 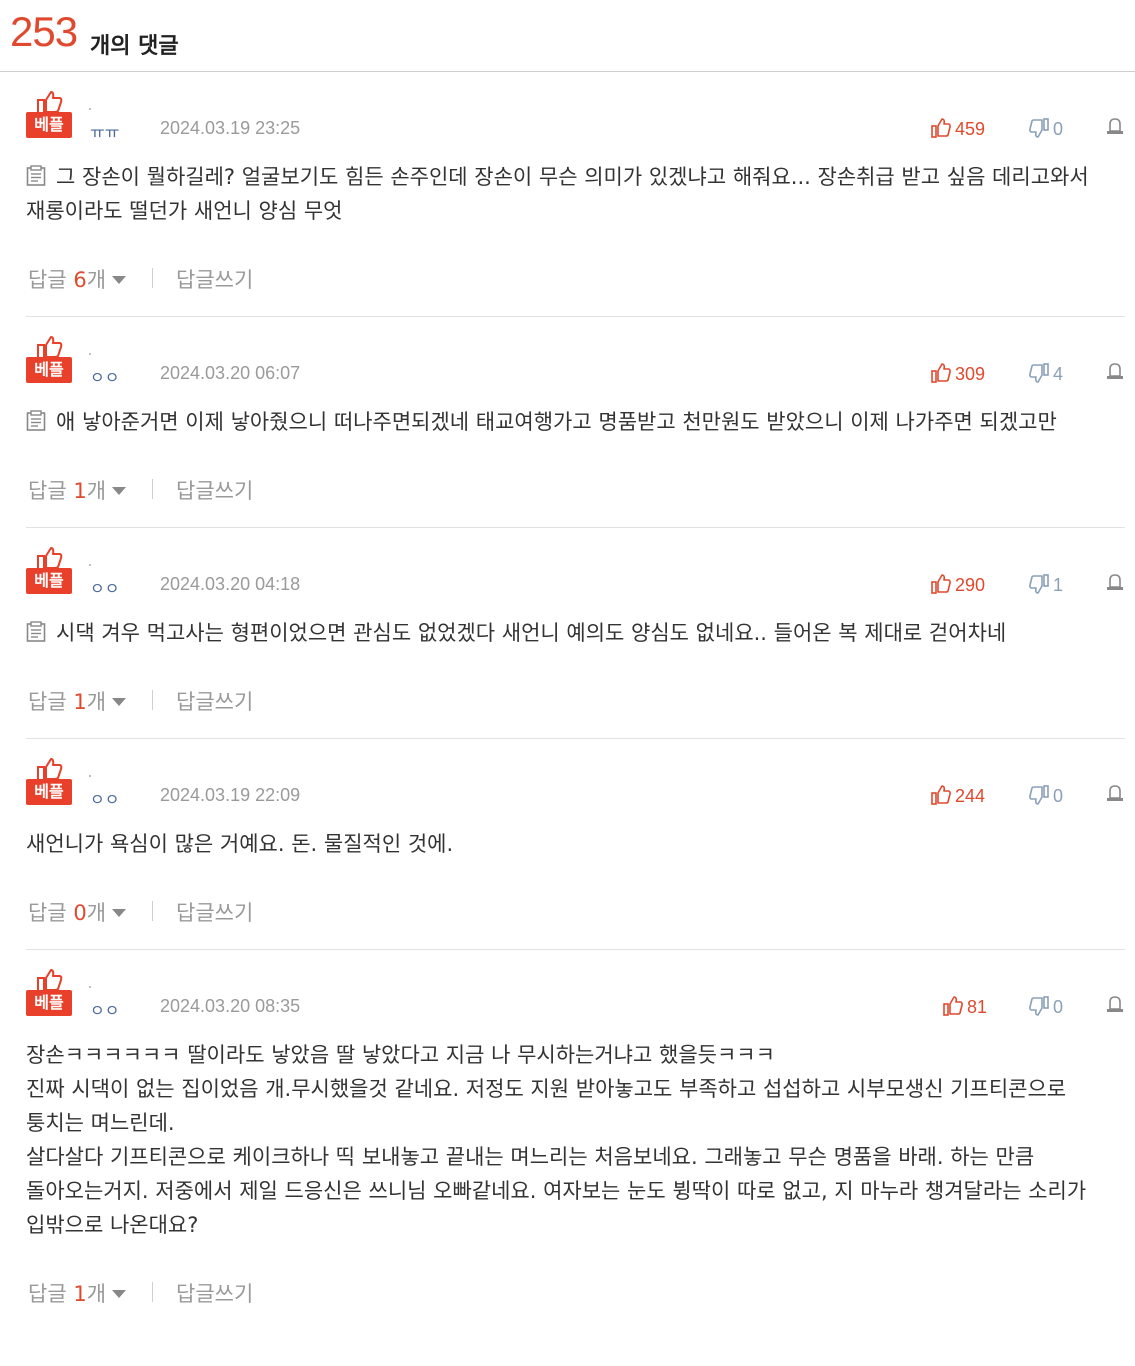 I want to click on reply-bar: 답글 0개 답글쓰기, so click(x=575, y=905).